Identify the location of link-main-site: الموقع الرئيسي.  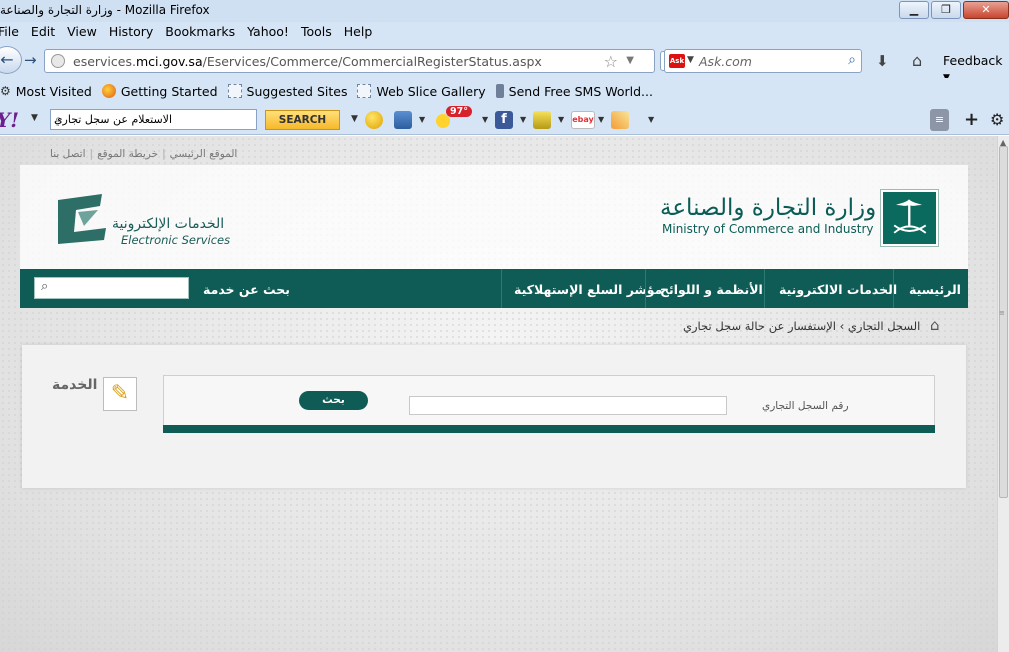
(204, 154).